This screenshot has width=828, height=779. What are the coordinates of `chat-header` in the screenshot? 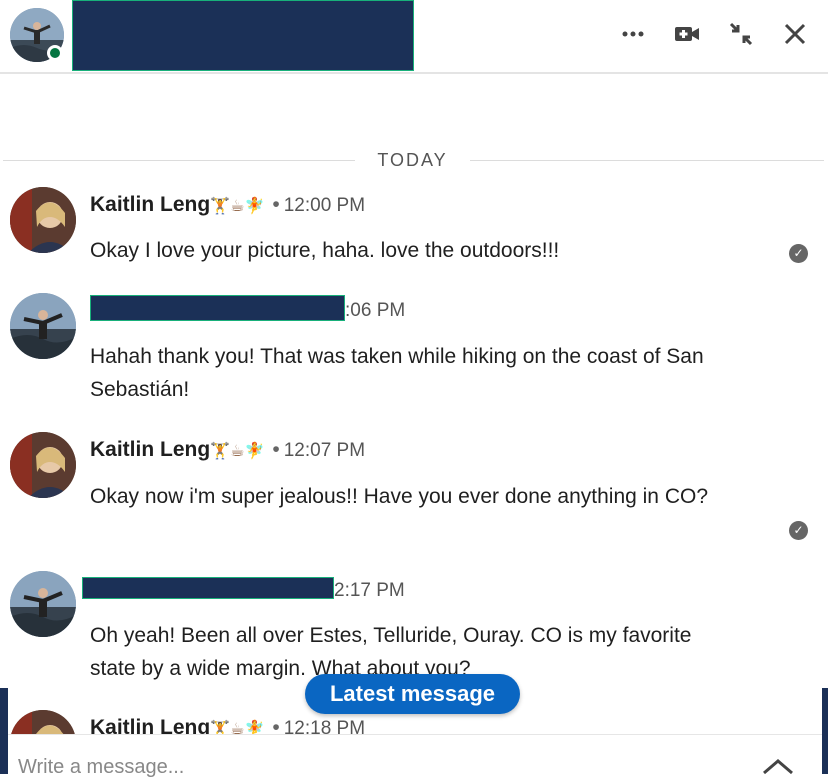 It's located at (414, 37).